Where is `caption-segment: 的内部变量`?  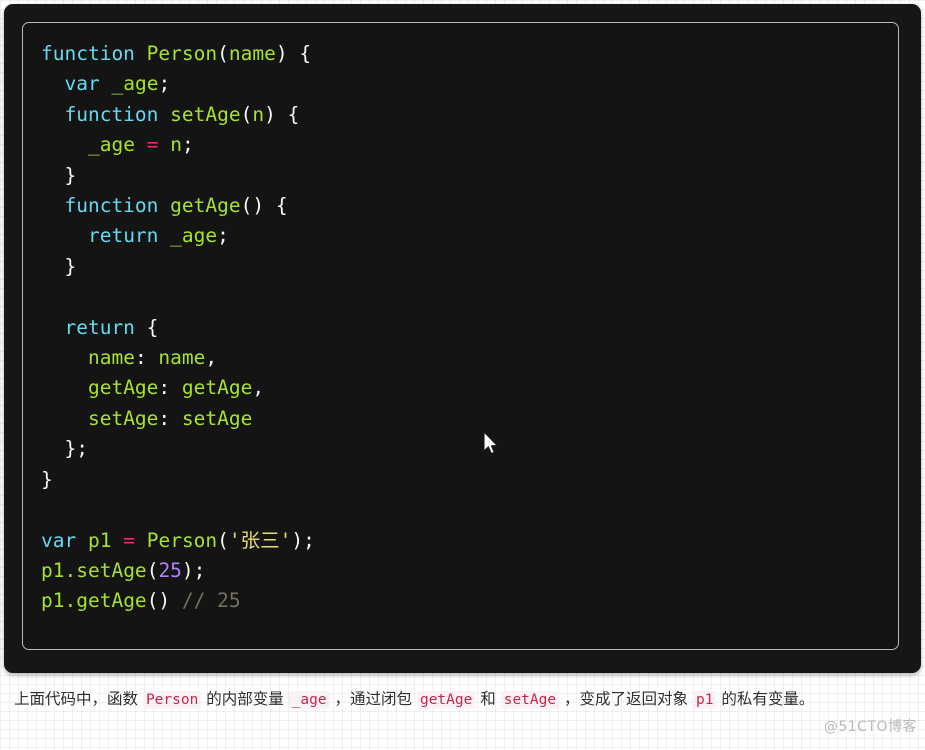
caption-segment: 的内部变量 is located at coordinates (245, 699).